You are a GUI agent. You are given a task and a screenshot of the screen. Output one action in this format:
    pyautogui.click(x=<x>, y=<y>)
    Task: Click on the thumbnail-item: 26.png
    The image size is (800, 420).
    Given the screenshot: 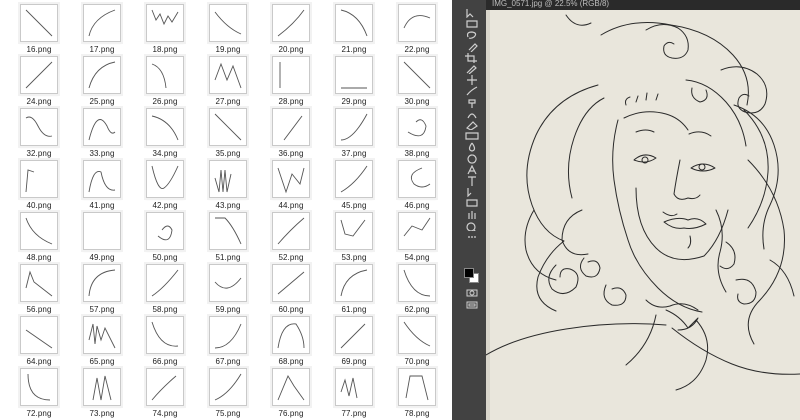 What is the action you would take?
    pyautogui.click(x=166, y=86)
    